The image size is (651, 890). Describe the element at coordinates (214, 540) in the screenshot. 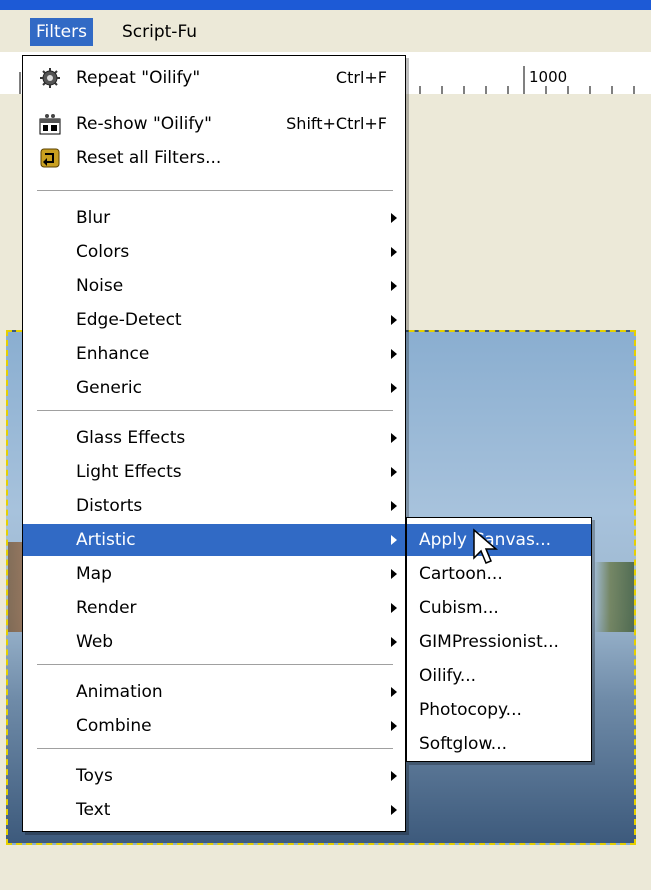

I see `menu-item-artistic: Artistic` at that location.